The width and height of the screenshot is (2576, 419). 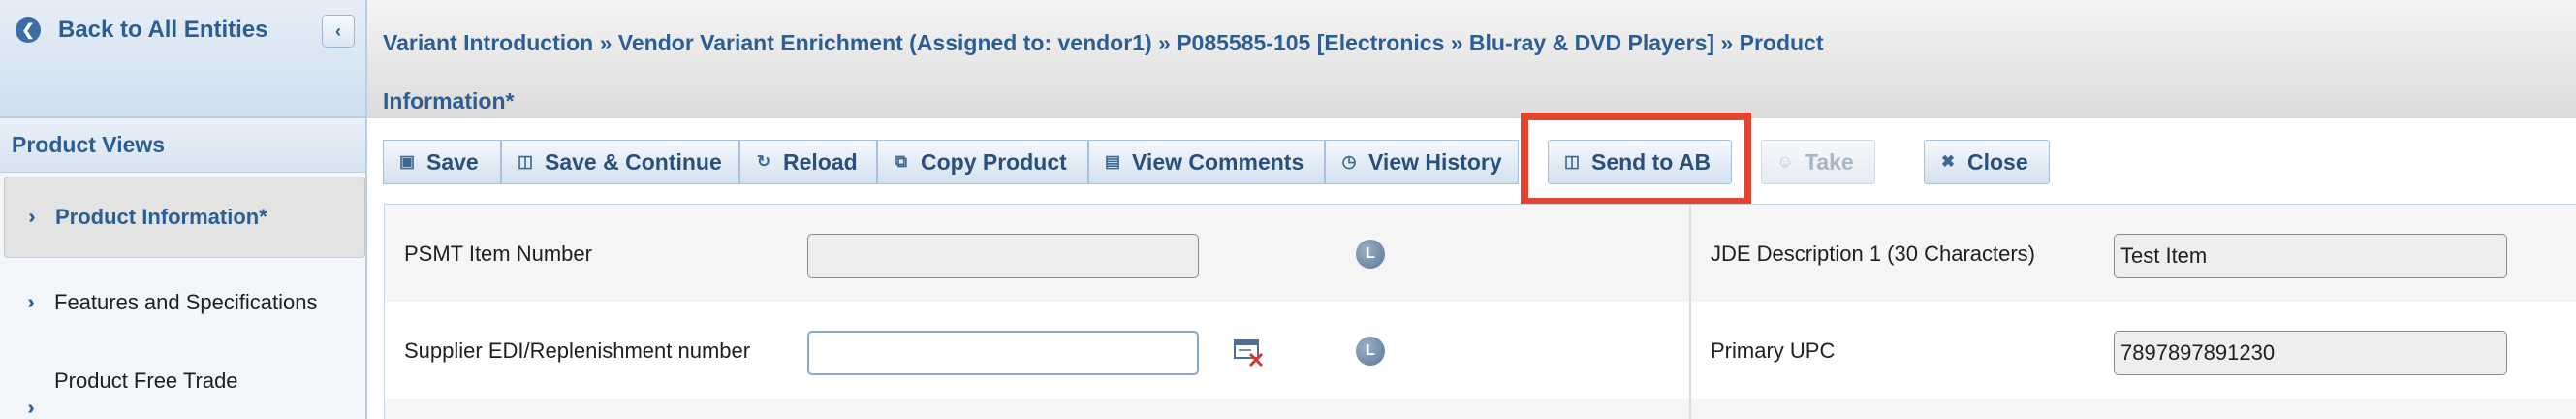 What do you see at coordinates (1003, 353) in the screenshot?
I see `supplier-edi-input` at bounding box center [1003, 353].